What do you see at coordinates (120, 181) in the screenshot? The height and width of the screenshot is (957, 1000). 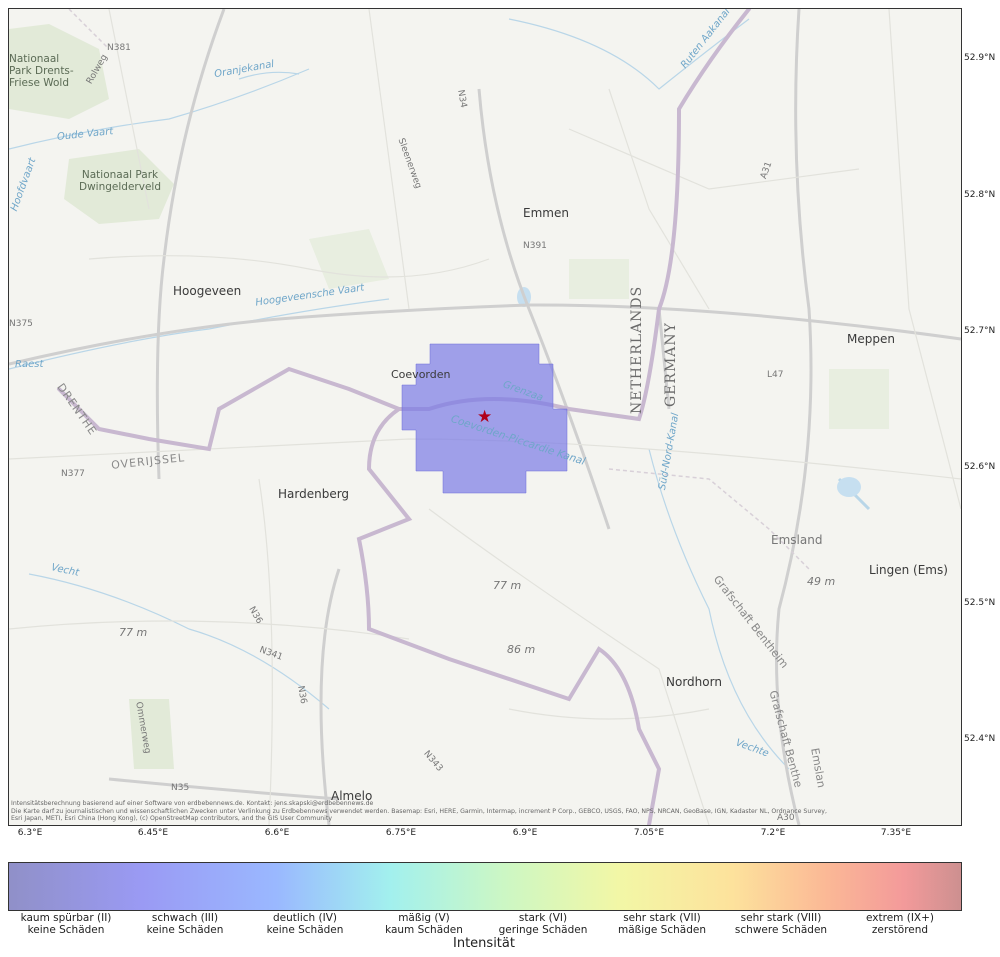 I see `label-nationaal-park-dwingelderveld: Nationaal Park Dwingelderveld` at bounding box center [120, 181].